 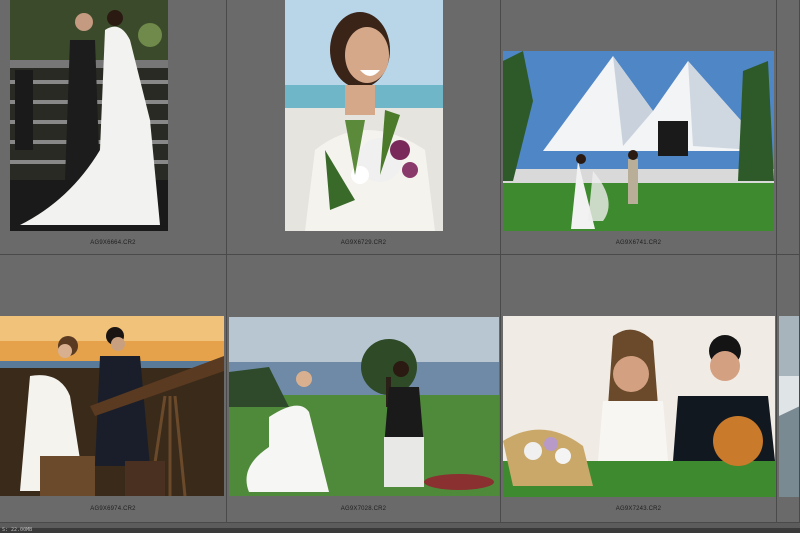 What do you see at coordinates (113, 243) in the screenshot?
I see `thumbnail-filename: AG9X6664.CR2` at bounding box center [113, 243].